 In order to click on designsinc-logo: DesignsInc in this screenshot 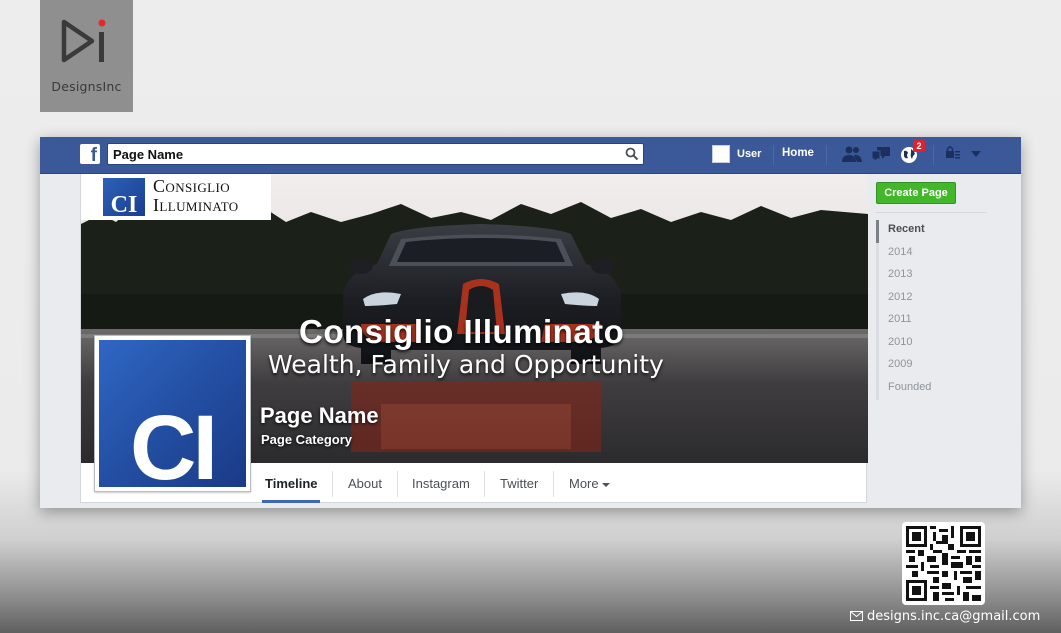, I will do `click(86, 56)`.